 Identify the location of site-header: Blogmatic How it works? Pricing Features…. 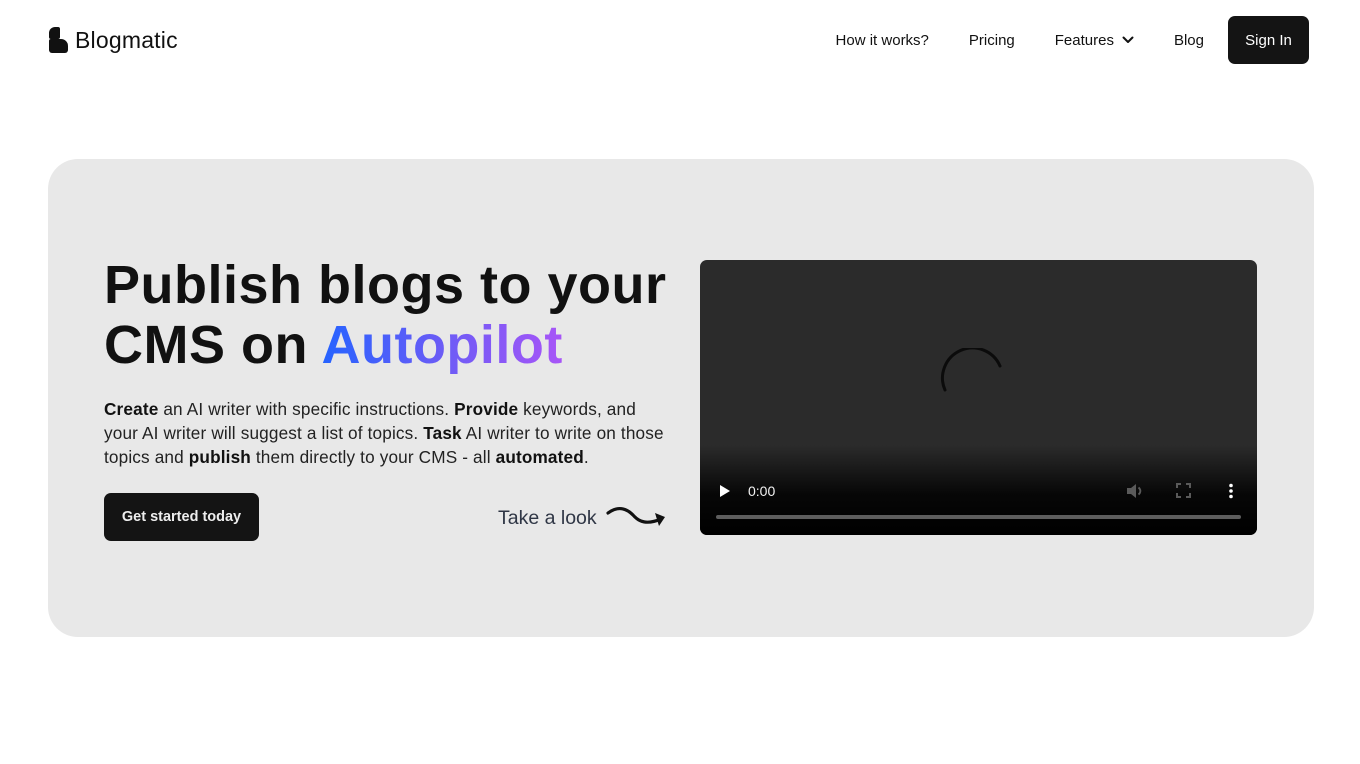
(680, 40).